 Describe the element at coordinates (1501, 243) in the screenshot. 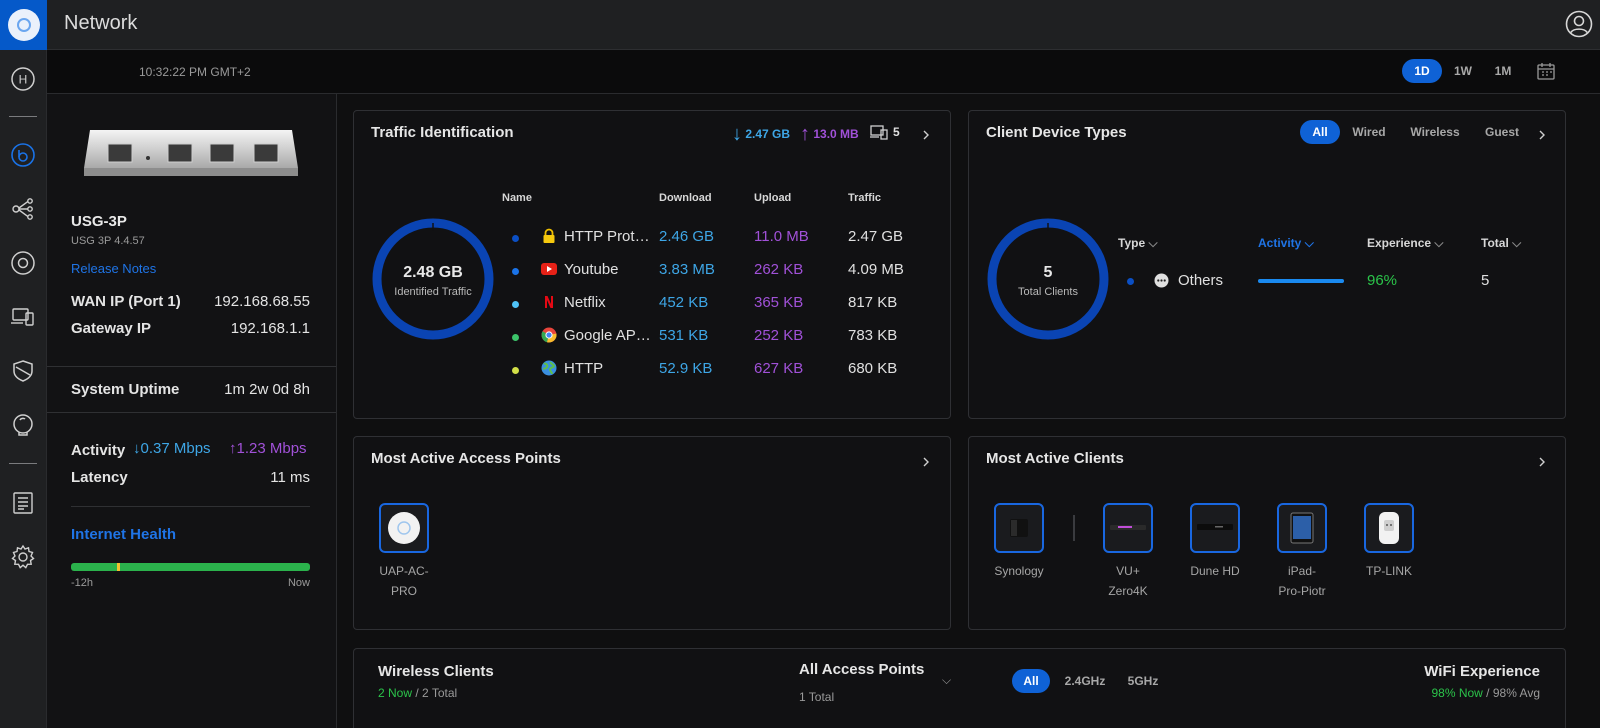

I see `column-total: Total ⌵` at that location.